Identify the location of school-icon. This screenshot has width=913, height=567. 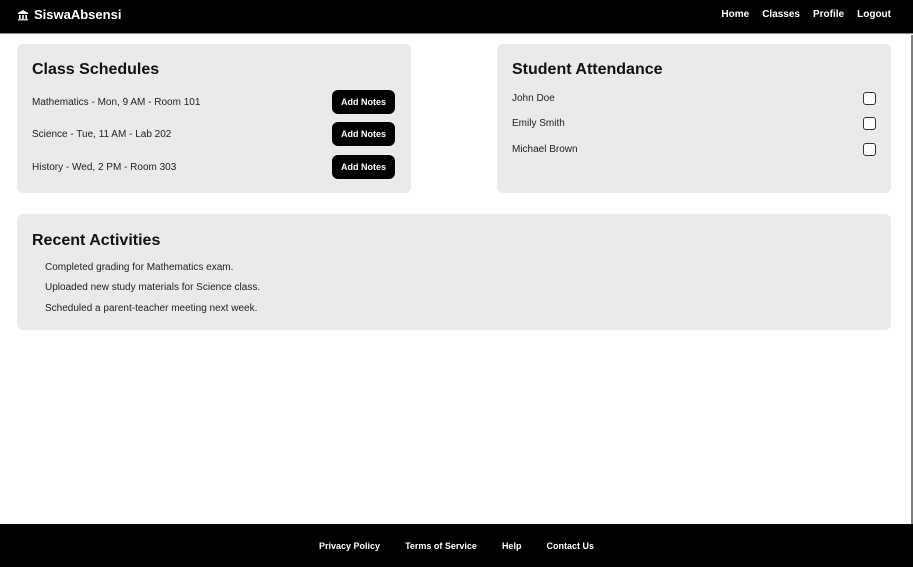
(23, 14).